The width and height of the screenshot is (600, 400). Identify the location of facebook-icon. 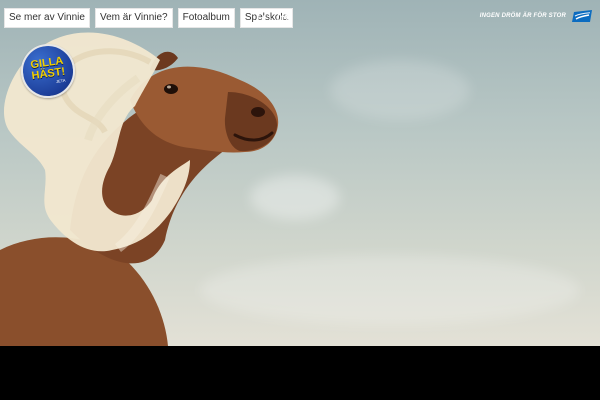
(264, 18).